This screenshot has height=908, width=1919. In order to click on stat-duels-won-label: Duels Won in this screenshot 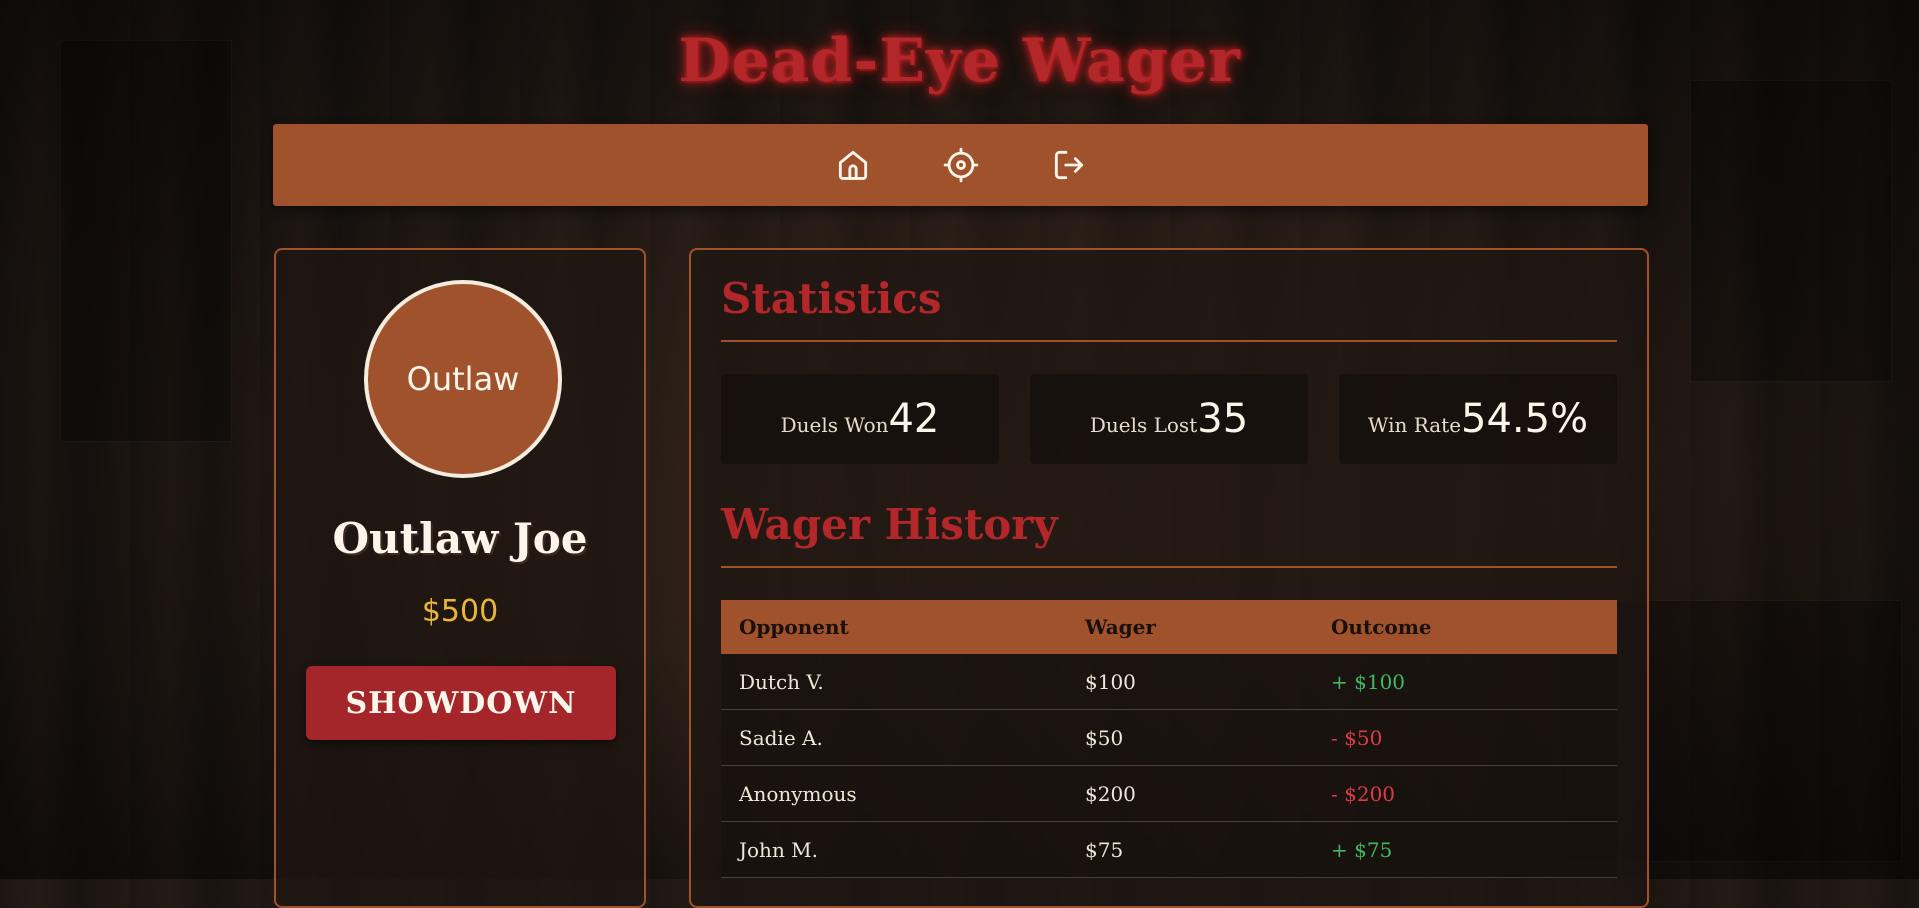, I will do `click(834, 425)`.